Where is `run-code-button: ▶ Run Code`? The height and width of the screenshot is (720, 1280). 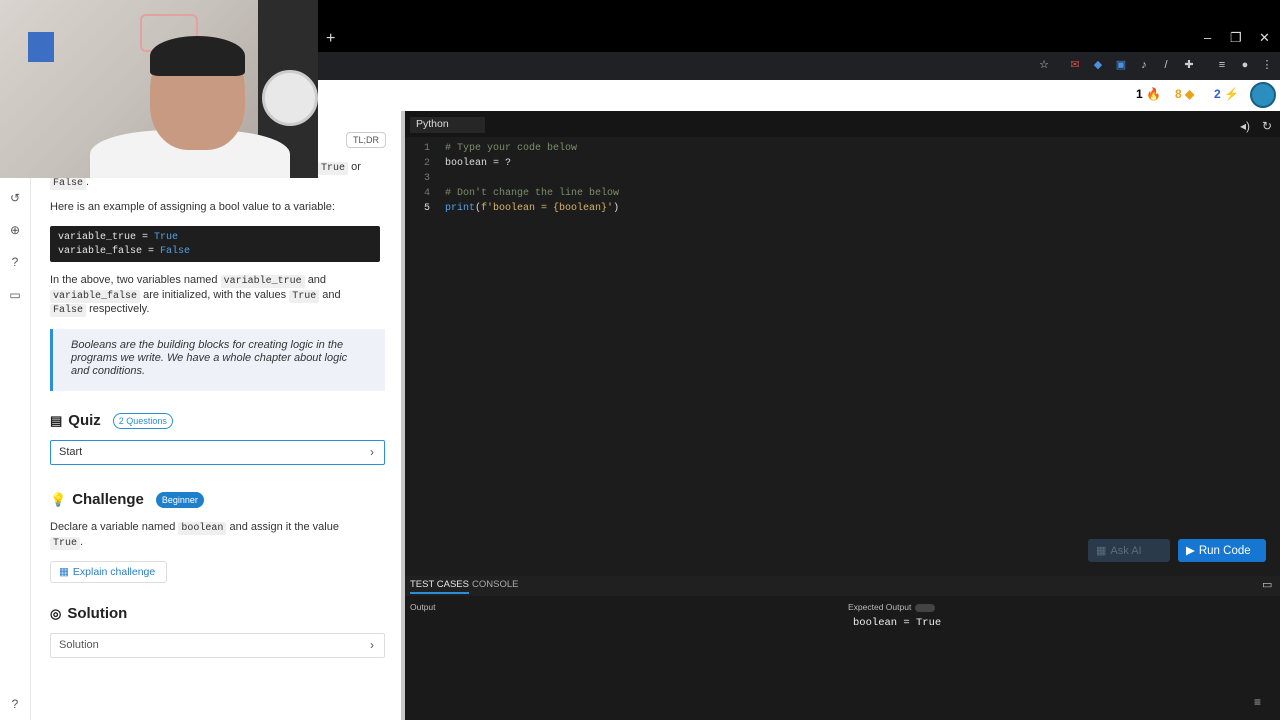 run-code-button: ▶ Run Code is located at coordinates (1222, 550).